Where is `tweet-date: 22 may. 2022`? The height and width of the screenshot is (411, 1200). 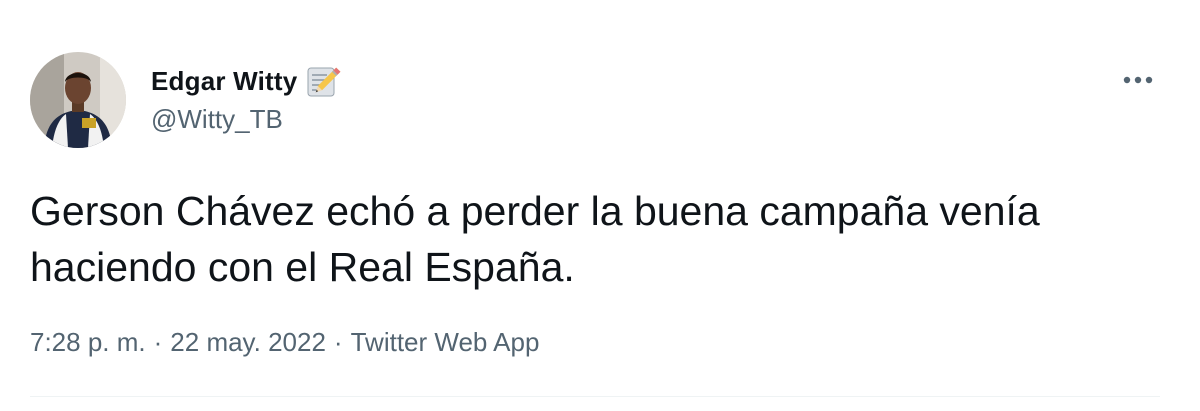
tweet-date: 22 may. 2022 is located at coordinates (248, 342).